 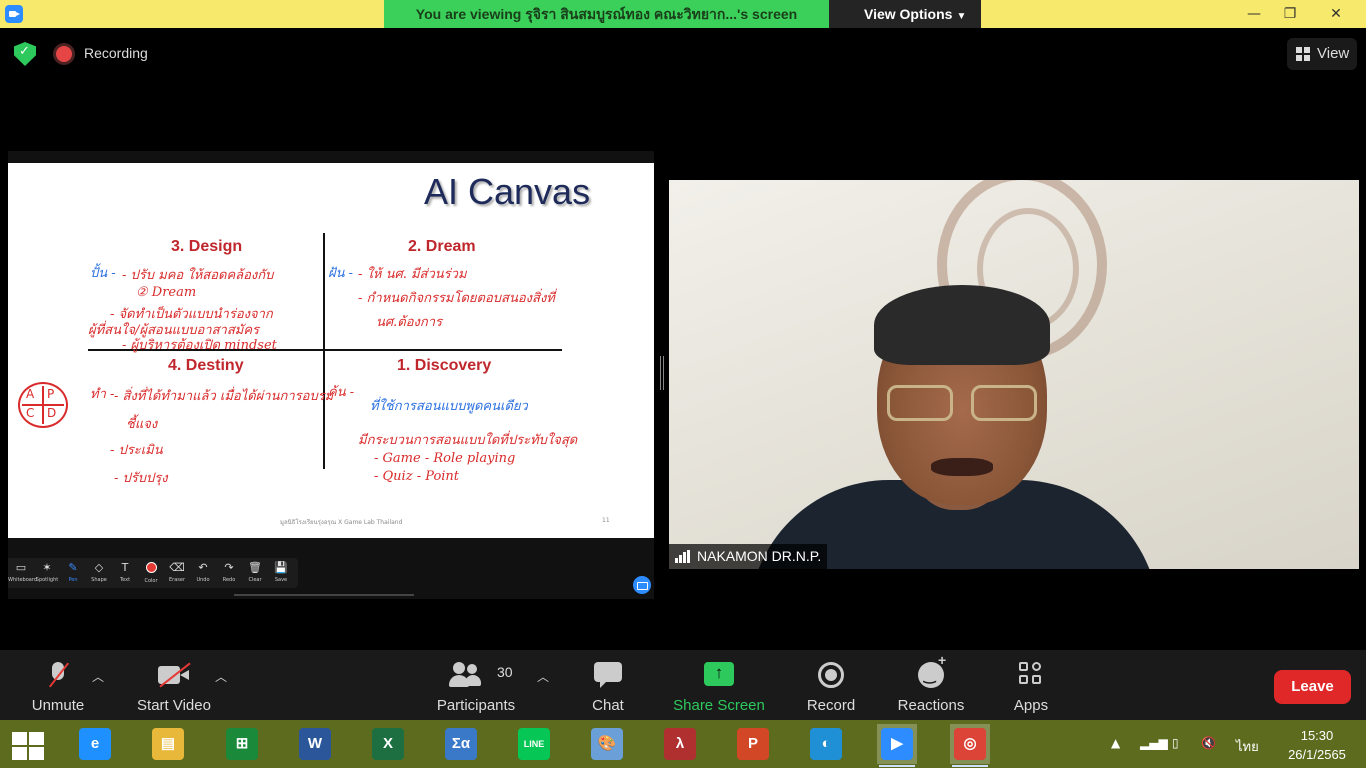 What do you see at coordinates (908, 14) in the screenshot?
I see `view-options-label: View Options` at bounding box center [908, 14].